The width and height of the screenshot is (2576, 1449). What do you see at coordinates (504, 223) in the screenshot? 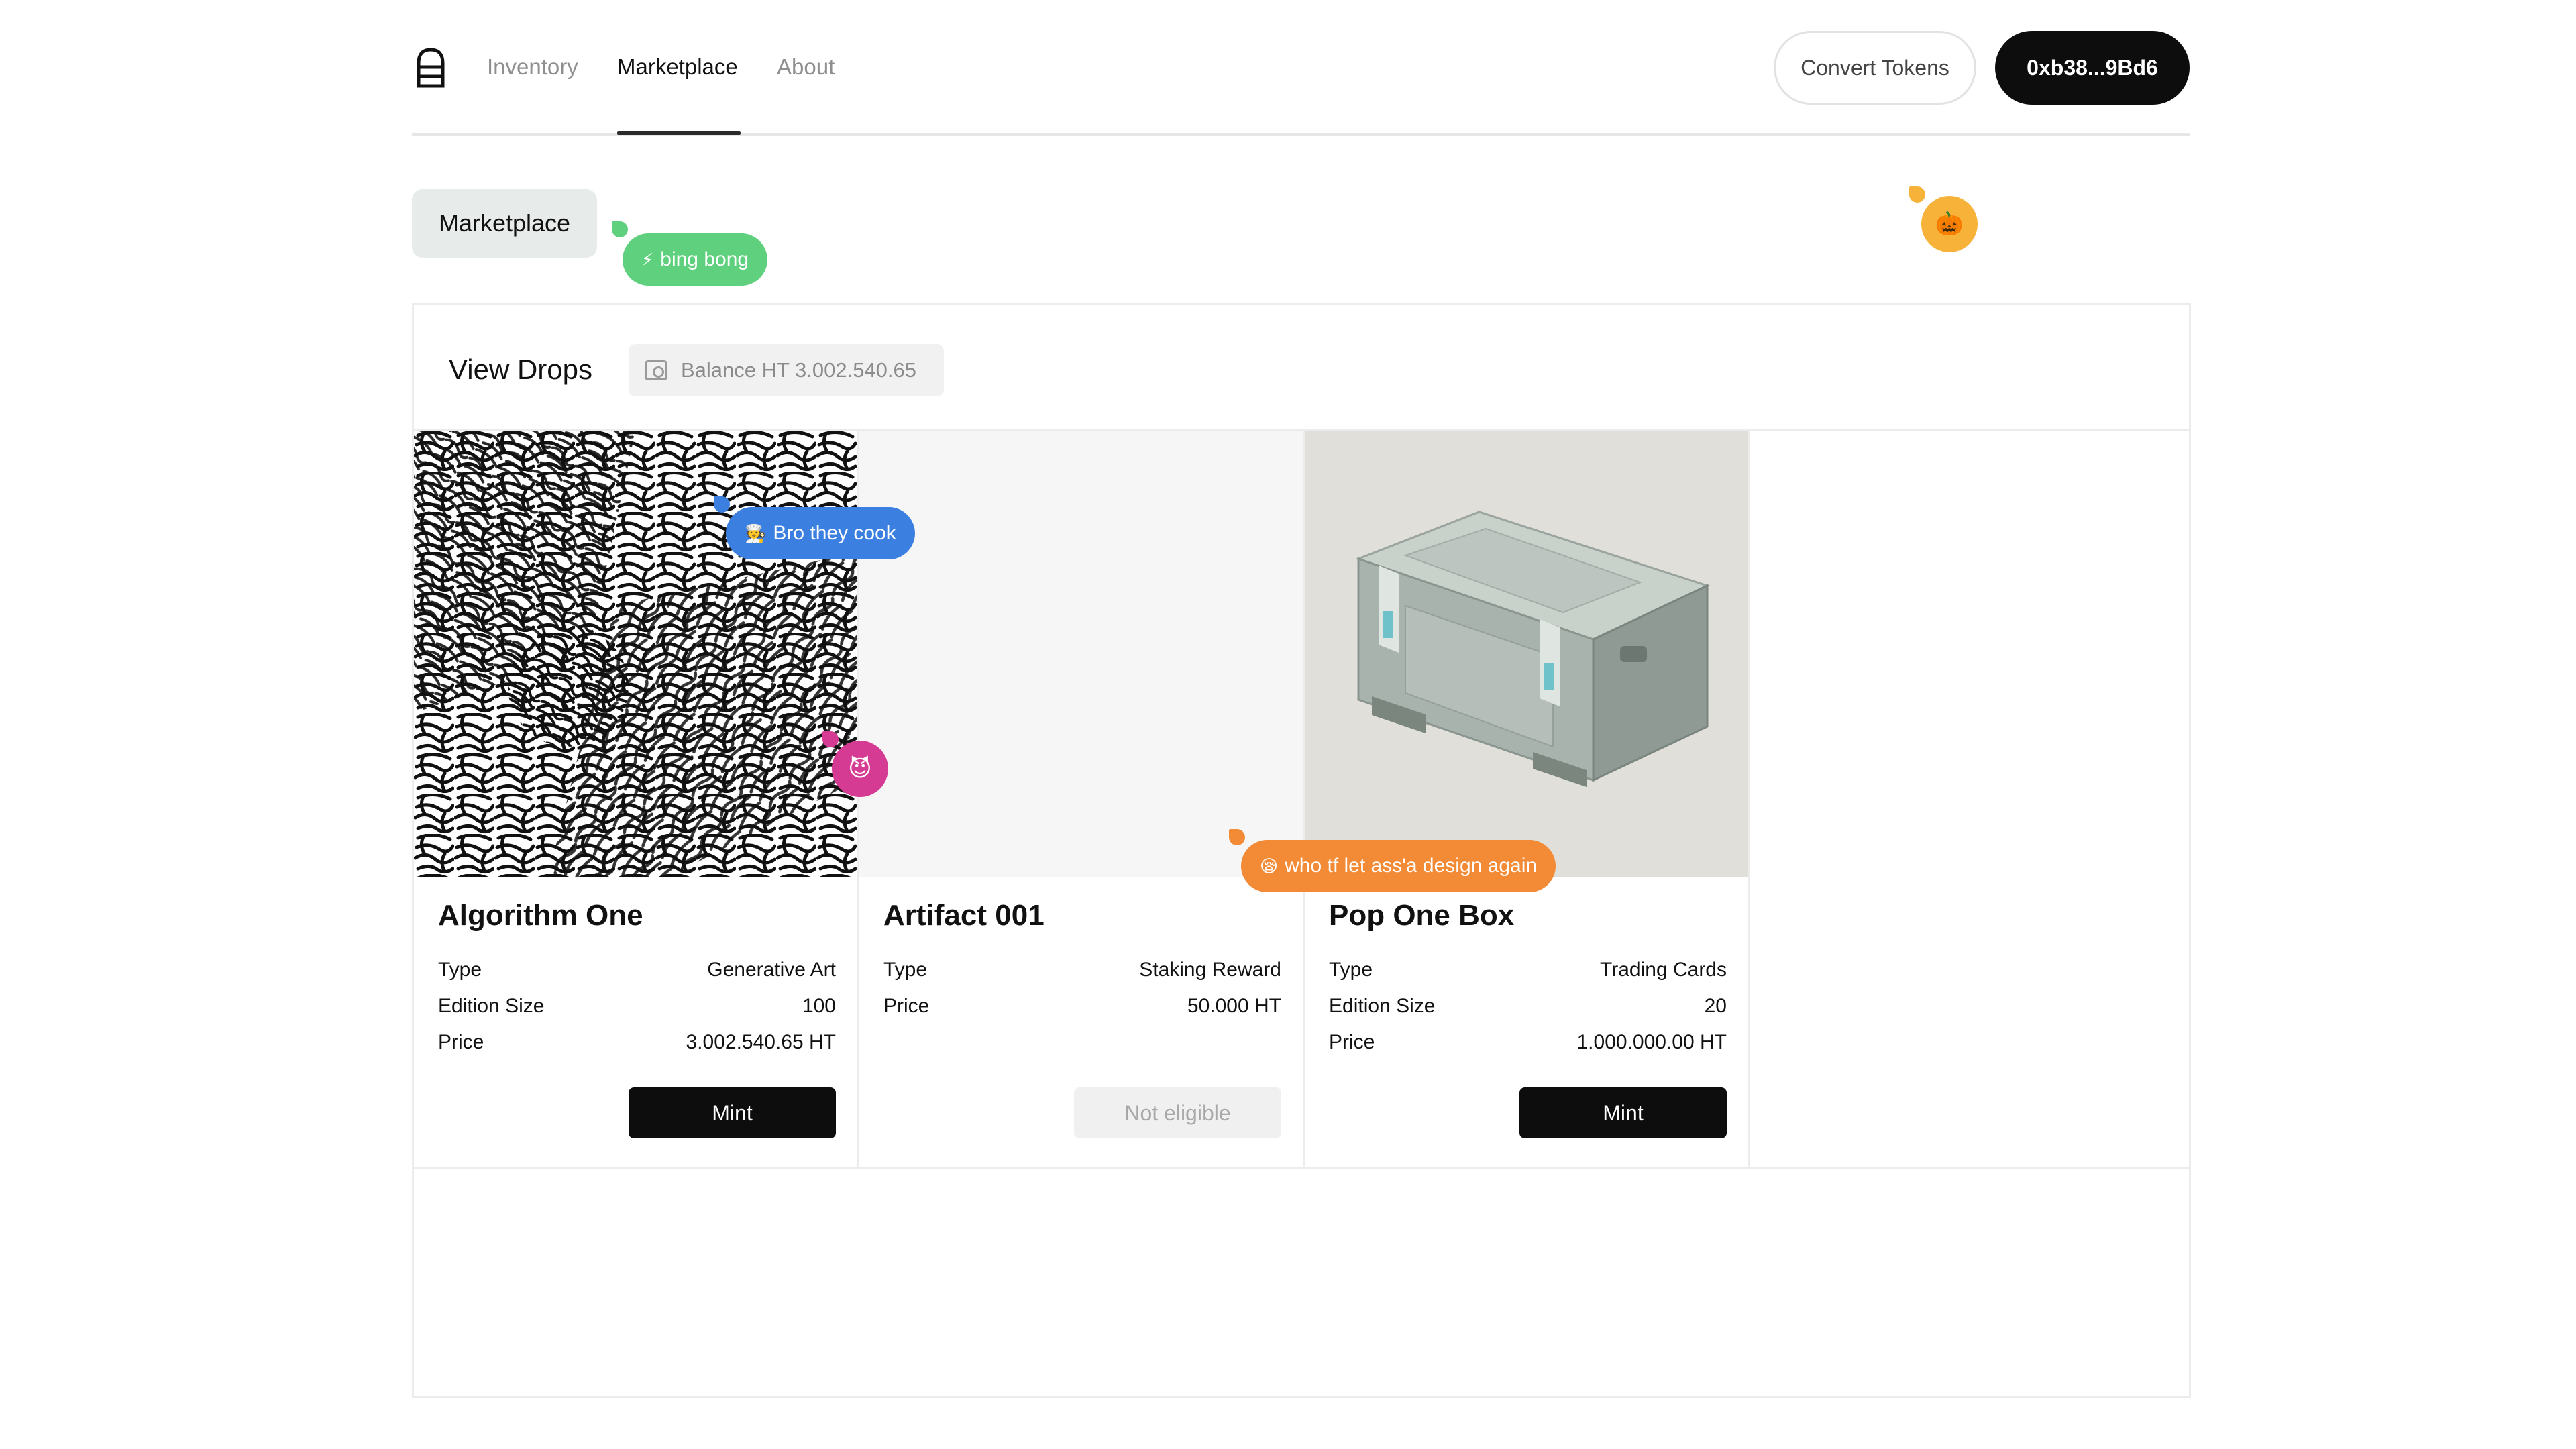
I see `page-title: Marketplace` at bounding box center [504, 223].